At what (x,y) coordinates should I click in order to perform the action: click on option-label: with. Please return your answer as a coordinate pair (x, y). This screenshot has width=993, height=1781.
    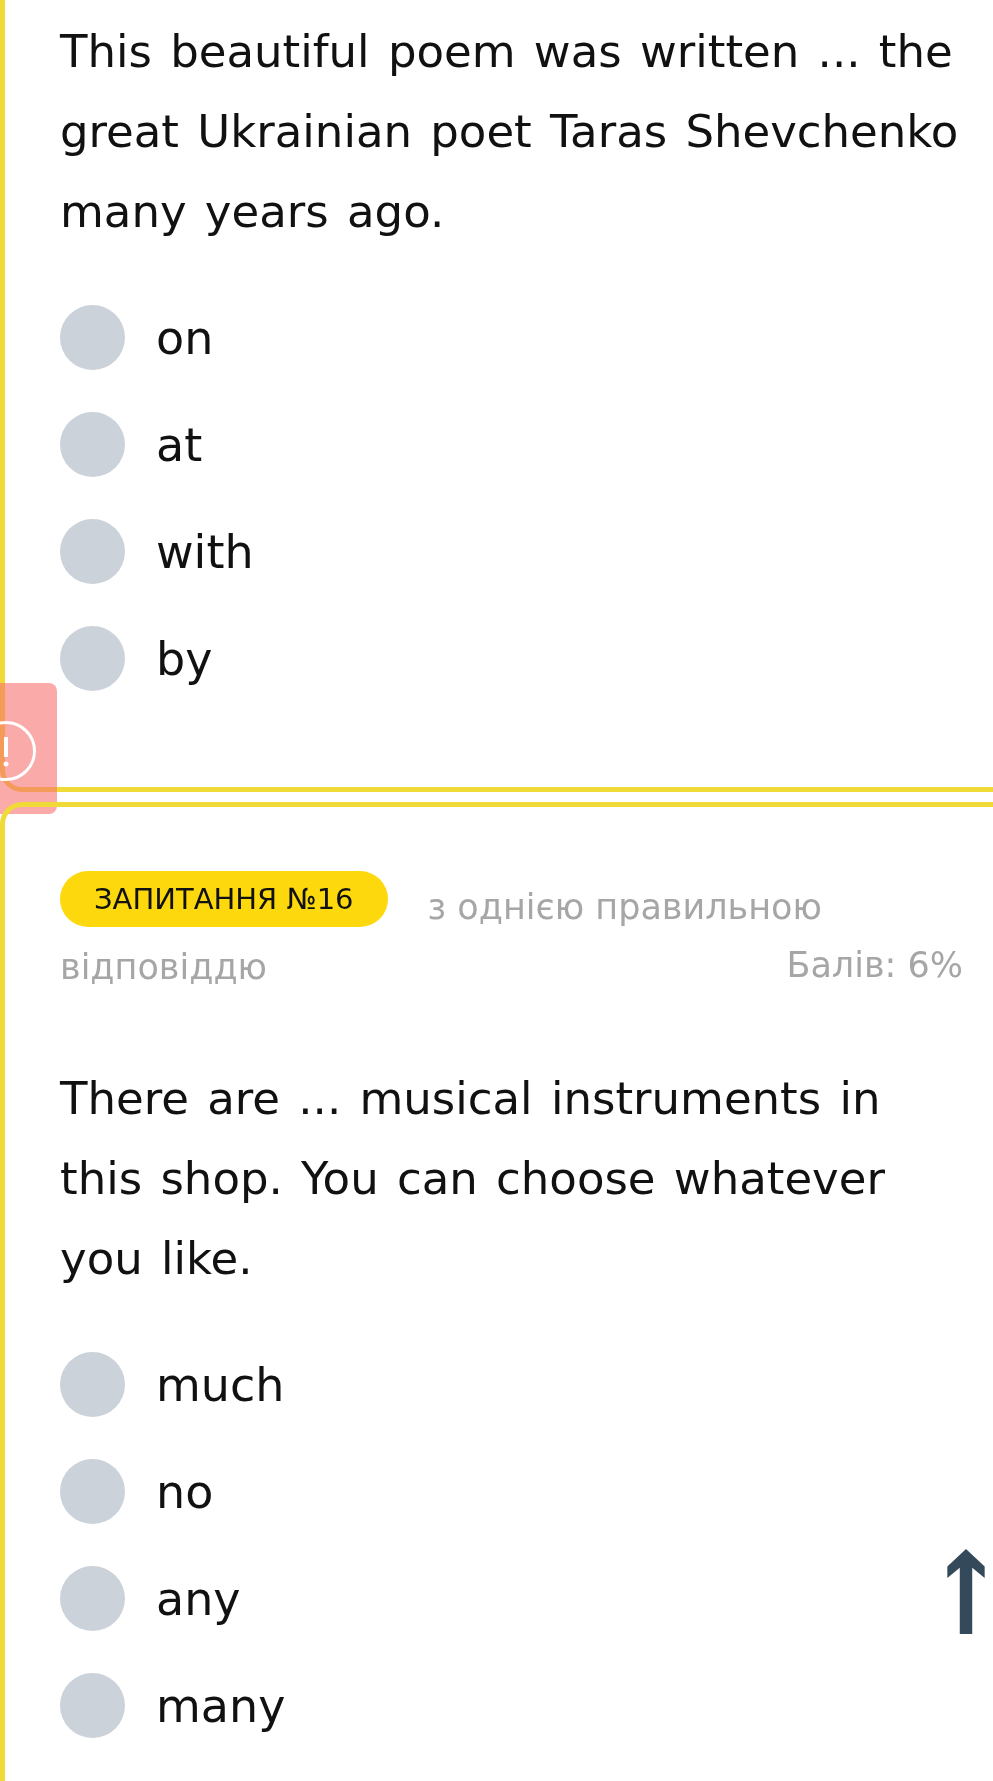
    Looking at the image, I should click on (205, 551).